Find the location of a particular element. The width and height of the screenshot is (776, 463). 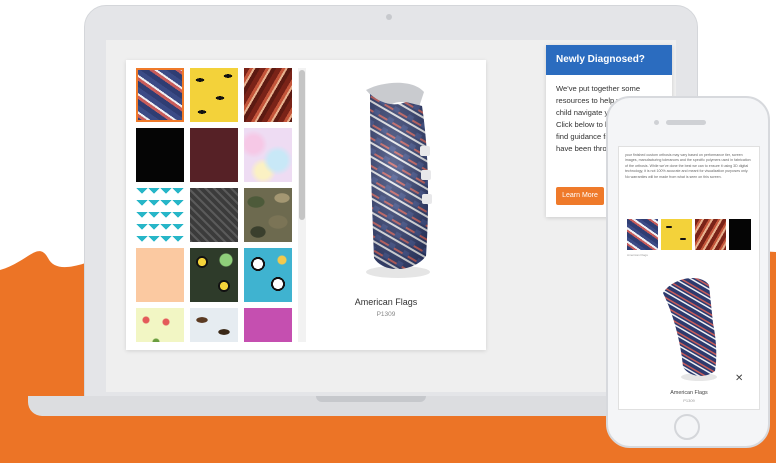

swatch-magenta is located at coordinates (268, 325).